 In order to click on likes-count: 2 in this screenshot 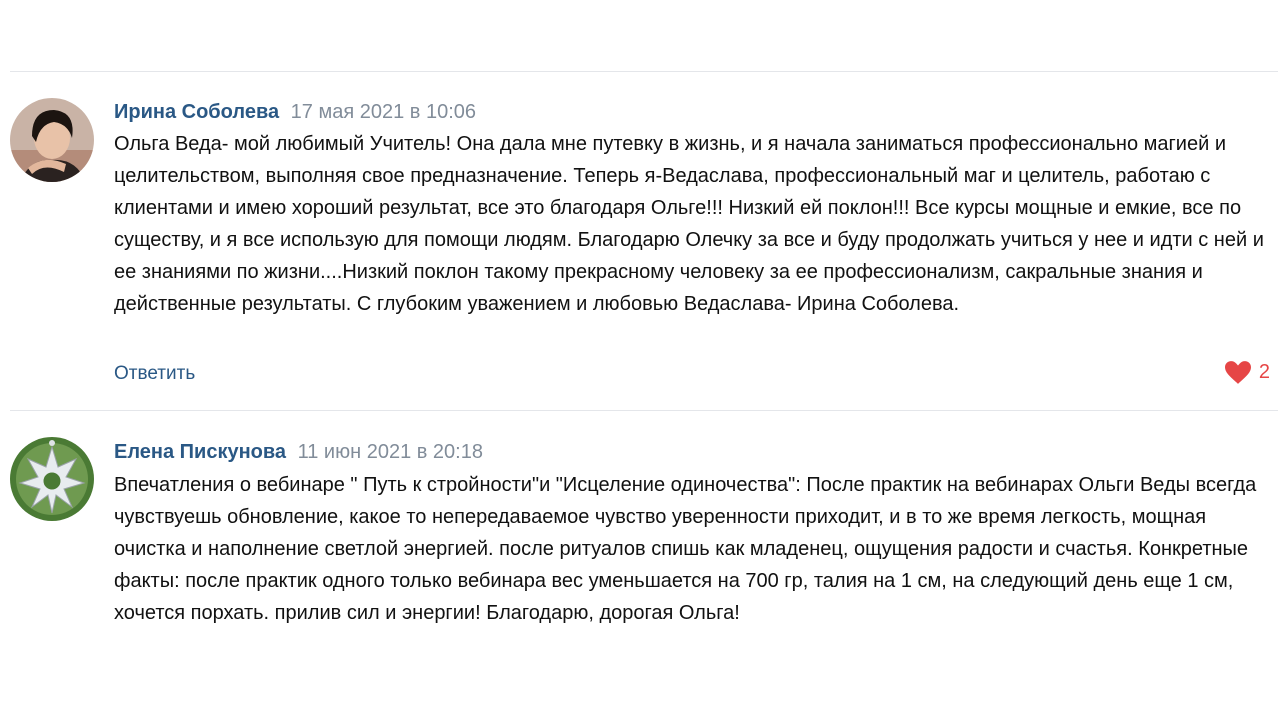, I will do `click(1264, 372)`.